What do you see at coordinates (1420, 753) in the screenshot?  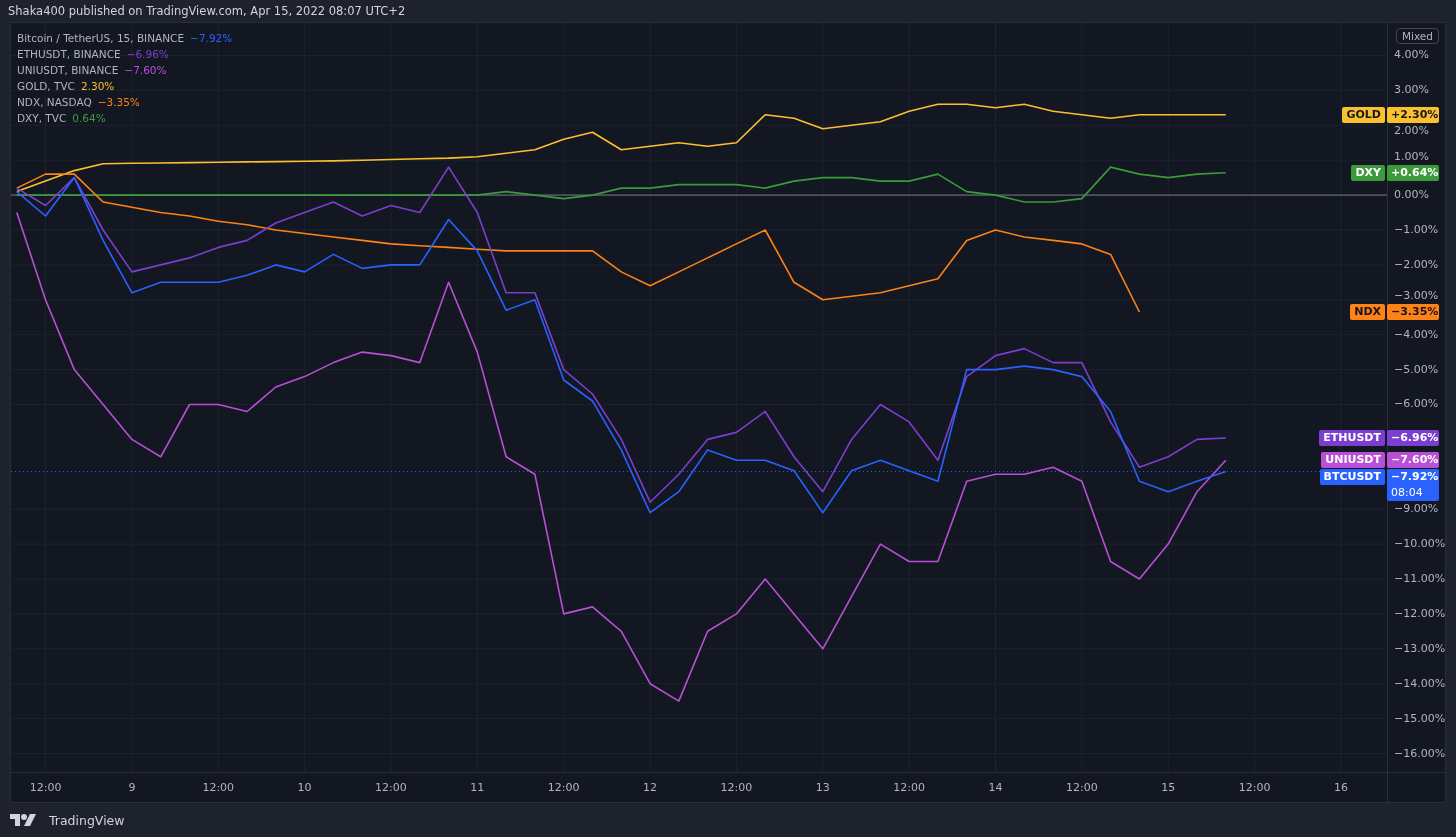 I see `axis-label: −16.00%` at bounding box center [1420, 753].